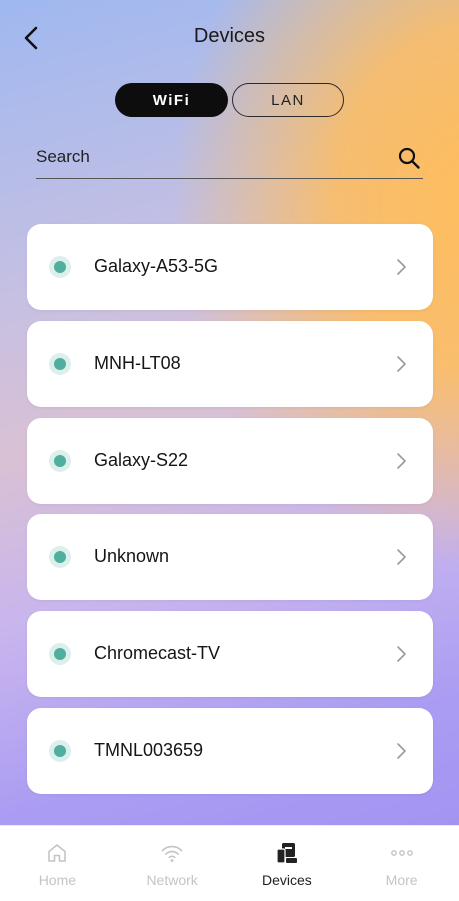  I want to click on wifi-toggle-button: WiFi, so click(171, 100).